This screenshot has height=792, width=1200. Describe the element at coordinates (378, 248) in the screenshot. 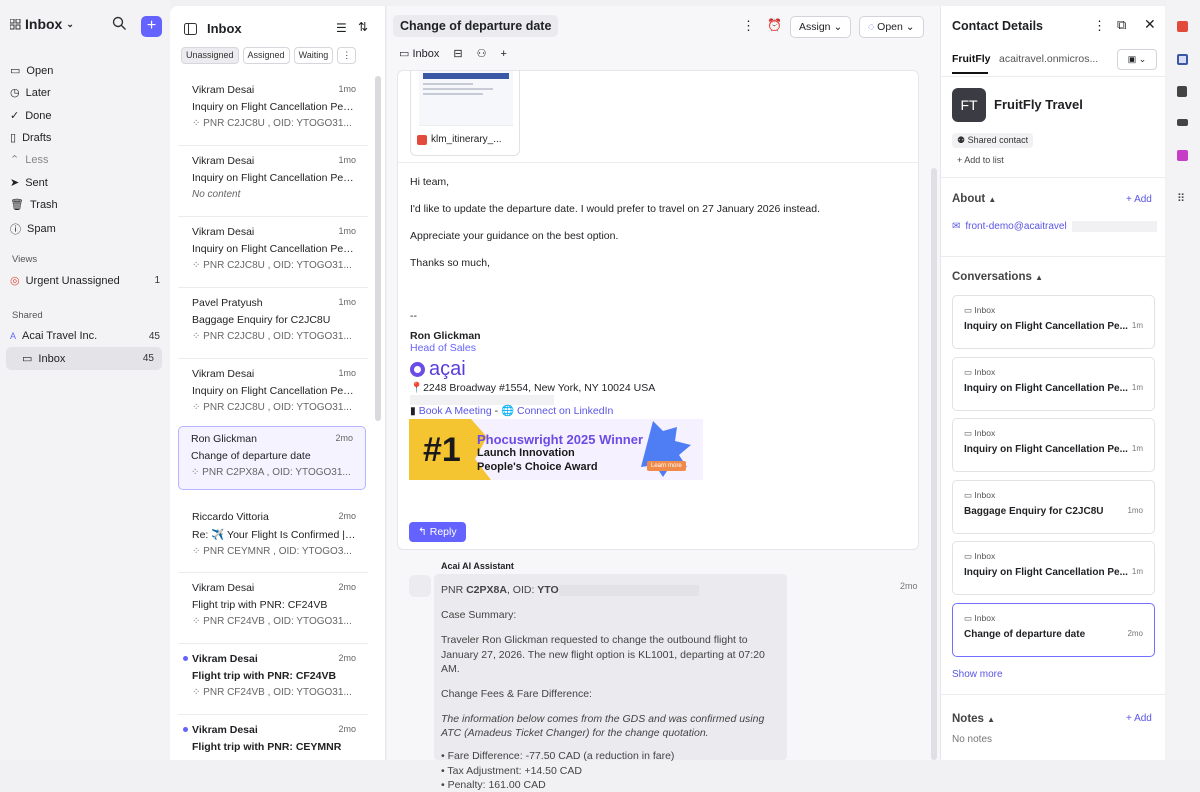

I see `list-scrollbar` at that location.